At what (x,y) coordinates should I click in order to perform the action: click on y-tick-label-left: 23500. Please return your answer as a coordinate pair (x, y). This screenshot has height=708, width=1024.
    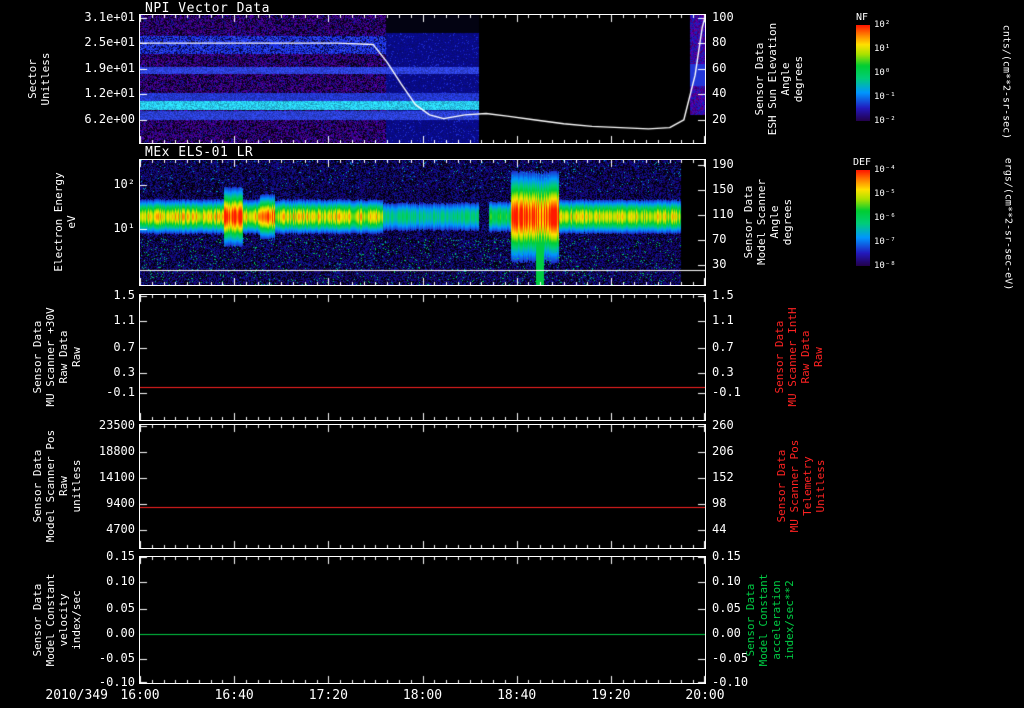
    Looking at the image, I should click on (116, 425).